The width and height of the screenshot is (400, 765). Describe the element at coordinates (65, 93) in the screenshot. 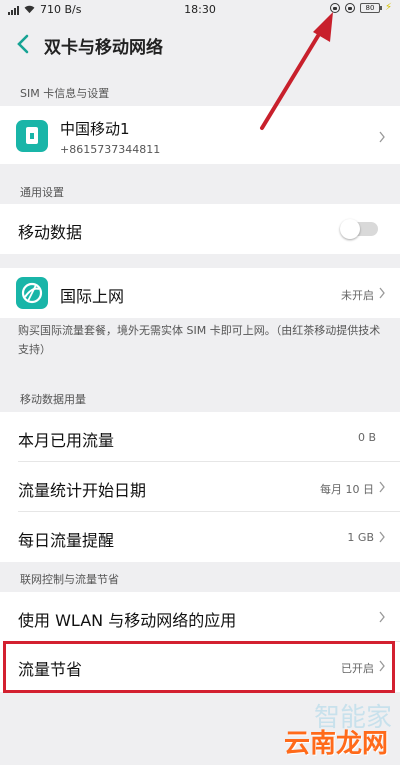

I see `section-header-sim: SIM 卡信息与设置` at that location.